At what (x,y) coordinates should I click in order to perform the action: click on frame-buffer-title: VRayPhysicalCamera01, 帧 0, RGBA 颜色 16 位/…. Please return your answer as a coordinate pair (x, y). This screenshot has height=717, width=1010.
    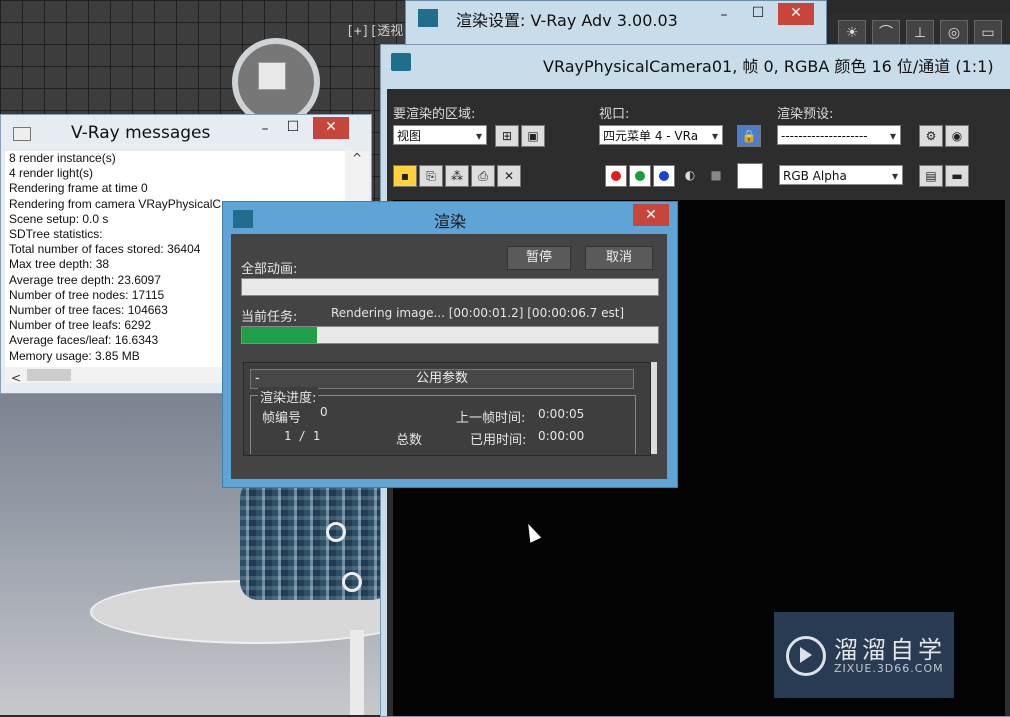
    Looking at the image, I should click on (768, 66).